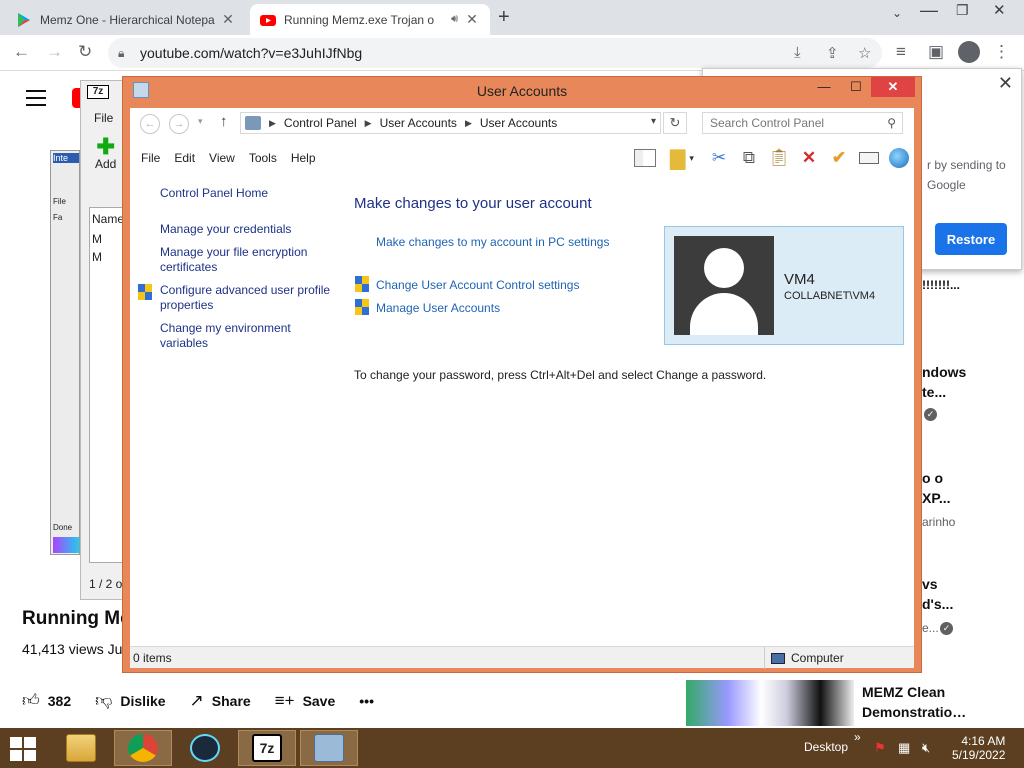 The width and height of the screenshot is (1024, 768). I want to click on install-icon: ⤓, so click(797, 52).